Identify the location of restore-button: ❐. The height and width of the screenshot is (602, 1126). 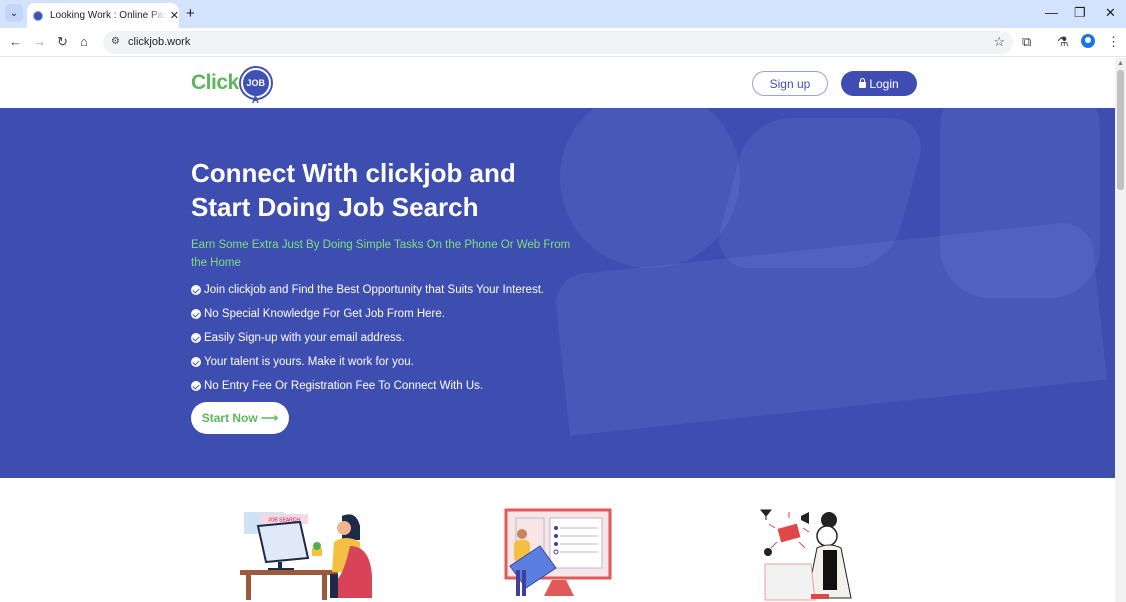
(1080, 13).